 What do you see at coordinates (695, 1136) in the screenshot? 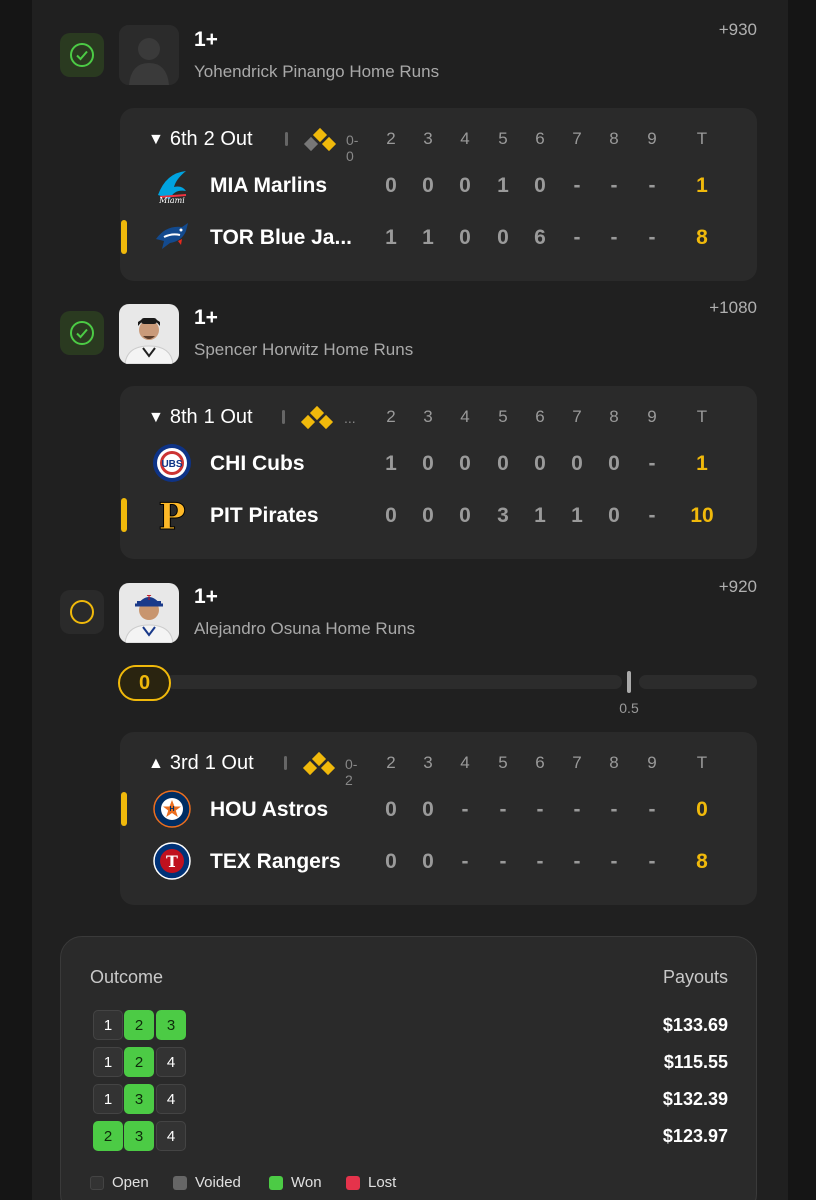
I see `payout-amount: $123.97` at bounding box center [695, 1136].